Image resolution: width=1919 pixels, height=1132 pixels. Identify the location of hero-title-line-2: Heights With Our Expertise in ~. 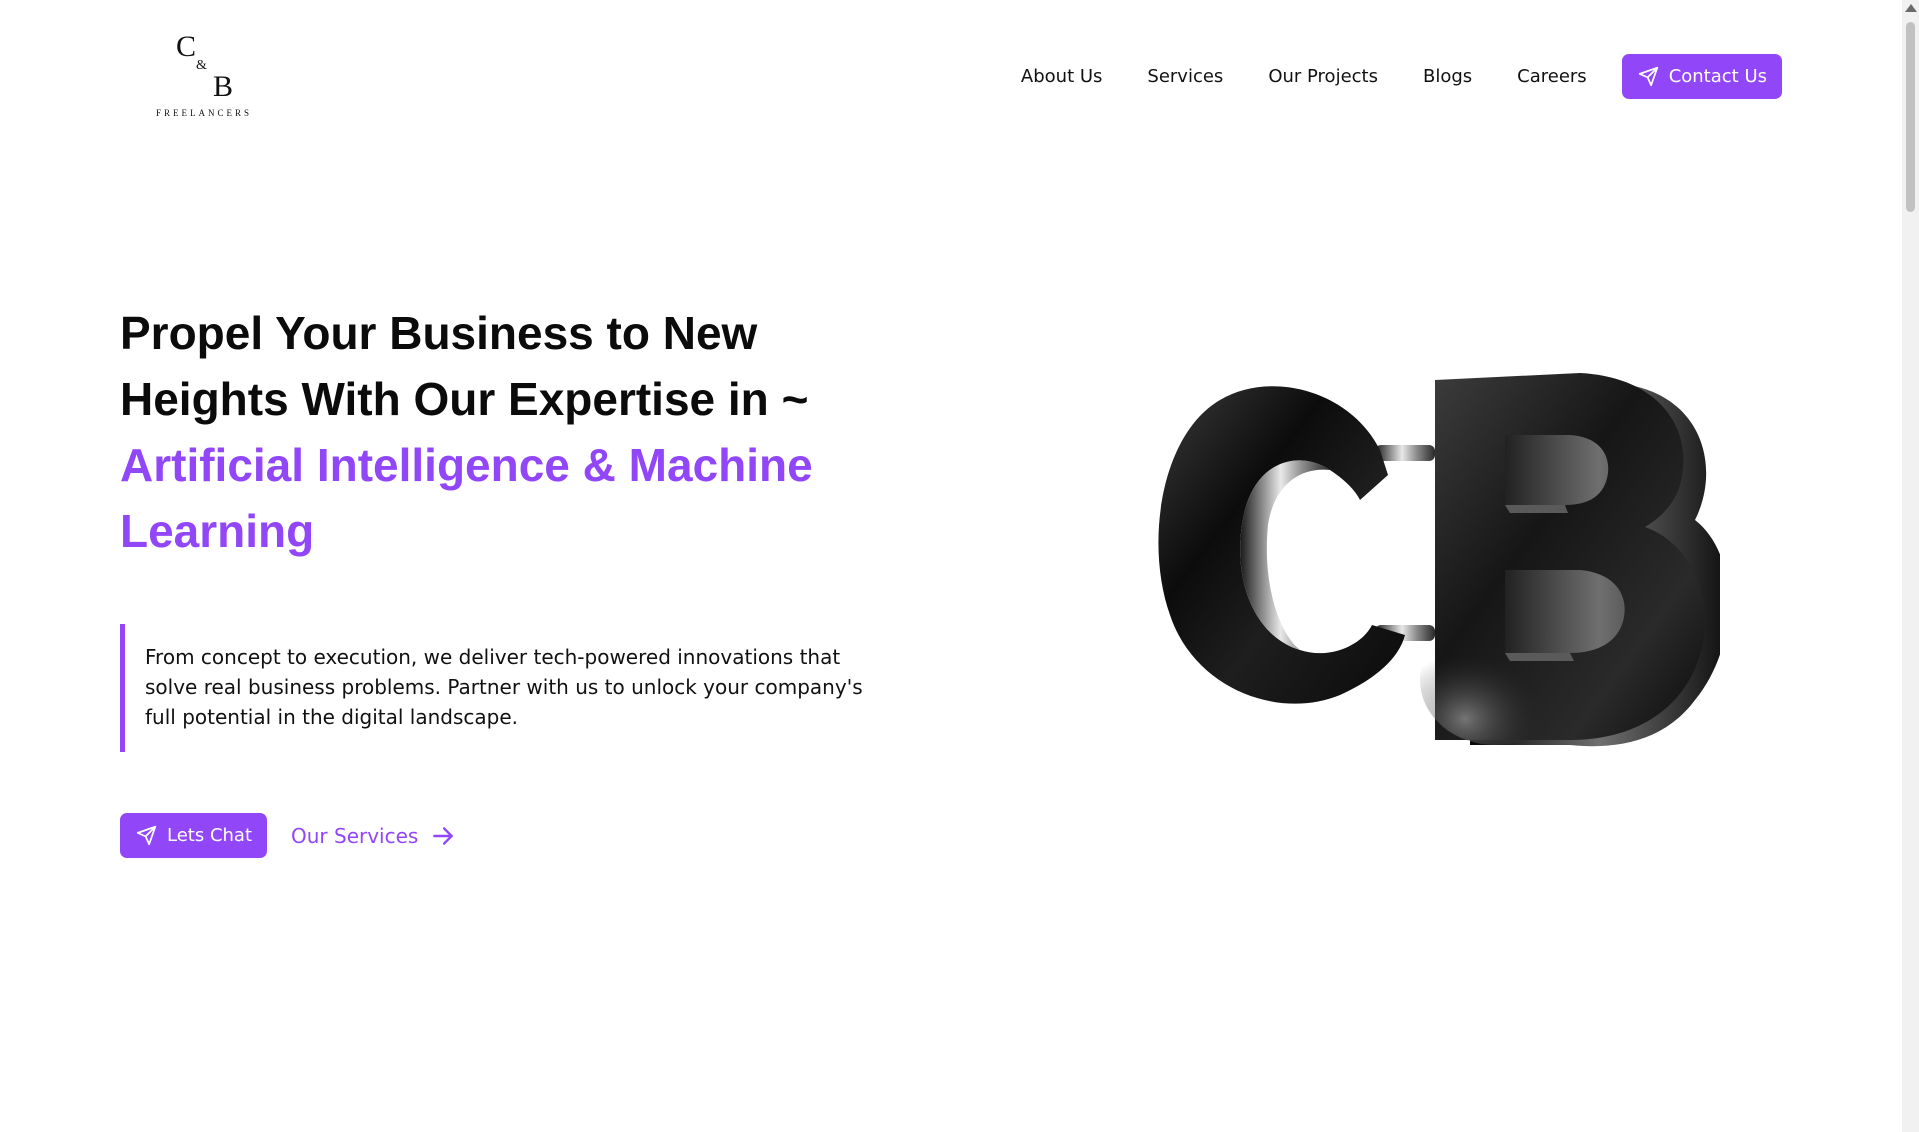
(464, 399).